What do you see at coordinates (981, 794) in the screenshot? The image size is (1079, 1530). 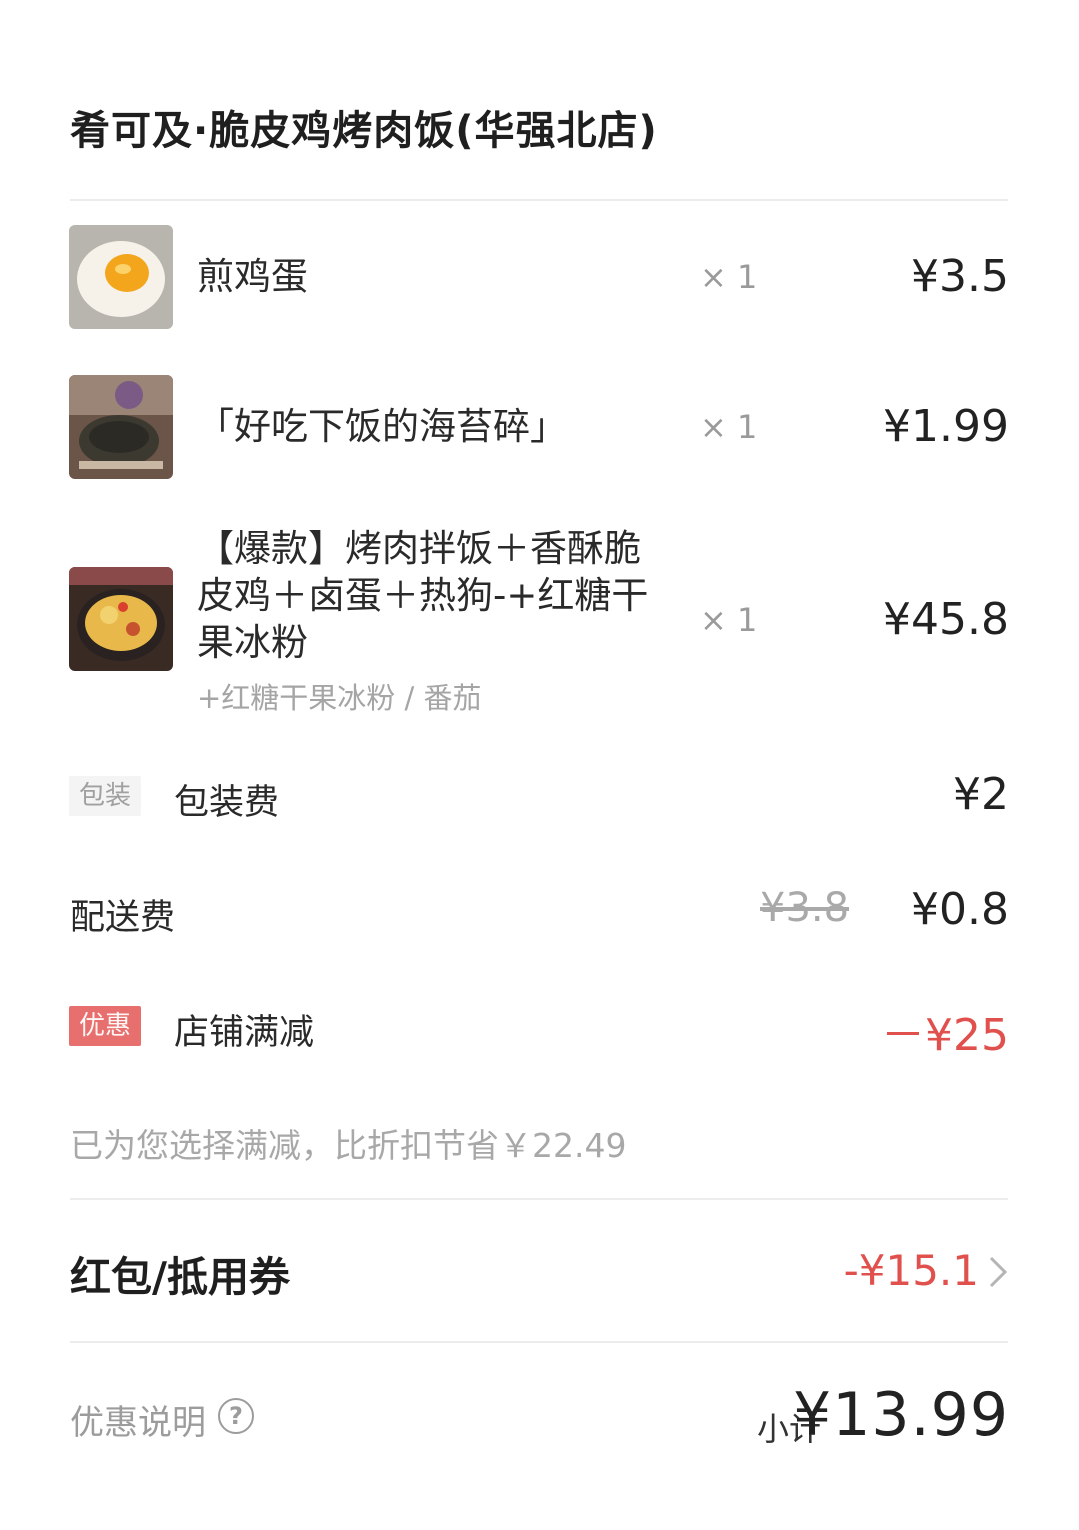 I see `packaging-price: ¥2` at bounding box center [981, 794].